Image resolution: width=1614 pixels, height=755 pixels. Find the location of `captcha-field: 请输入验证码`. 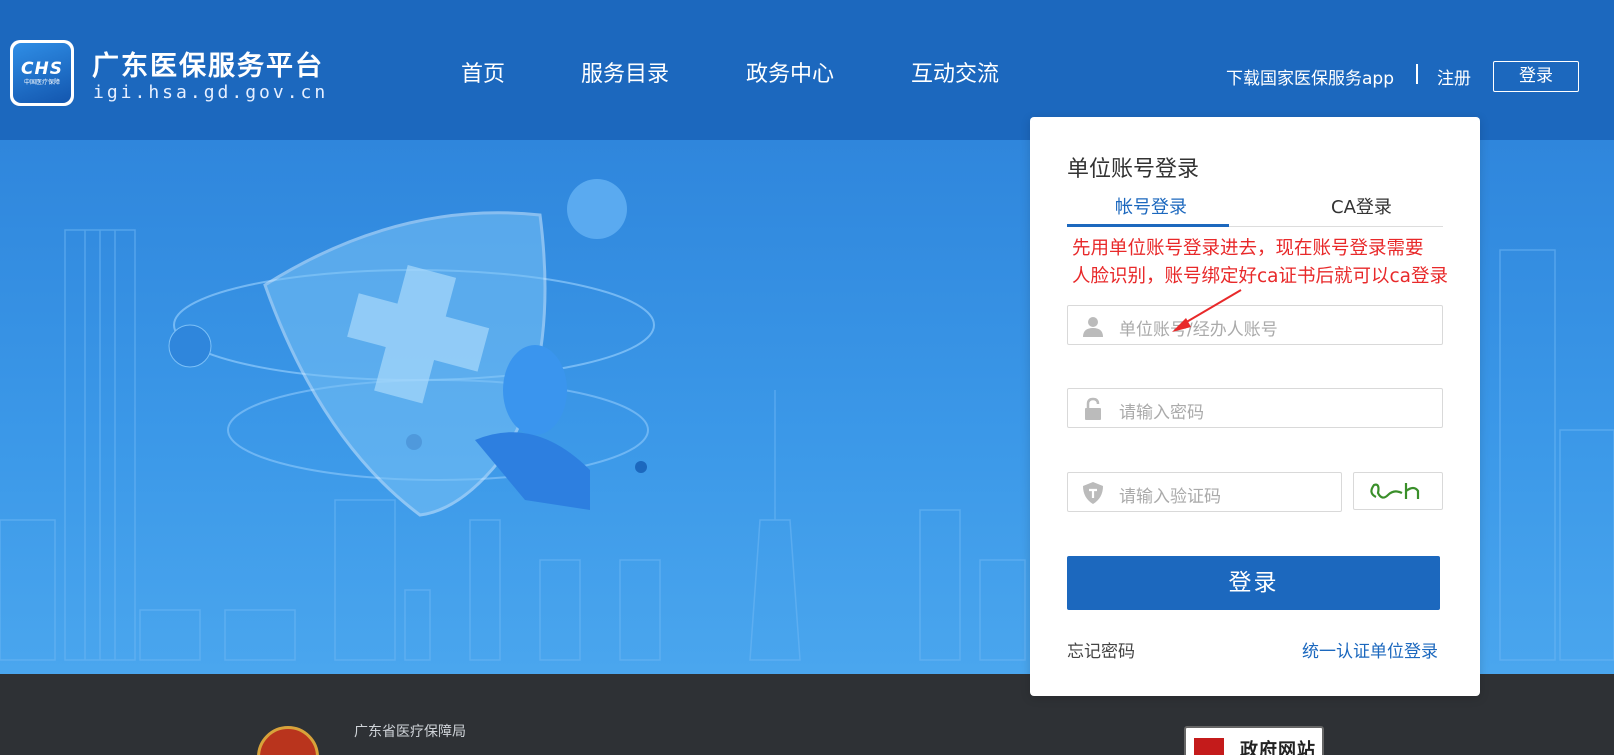

captcha-field: 请输入验证码 is located at coordinates (1204, 492).